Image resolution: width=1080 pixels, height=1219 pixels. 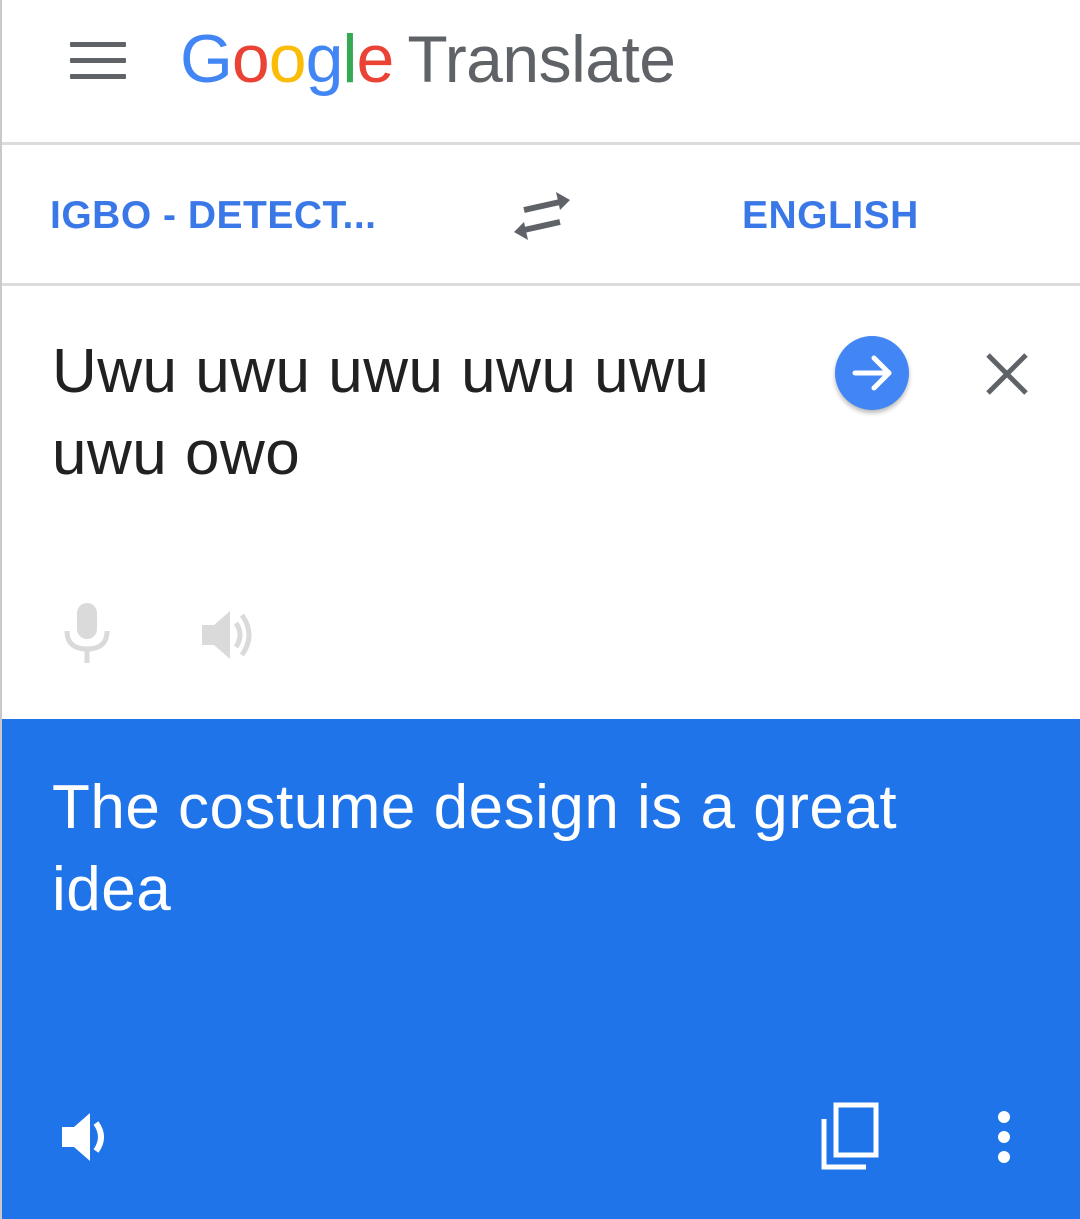 I want to click on source-speaker-icon, so click(x=231, y=635).